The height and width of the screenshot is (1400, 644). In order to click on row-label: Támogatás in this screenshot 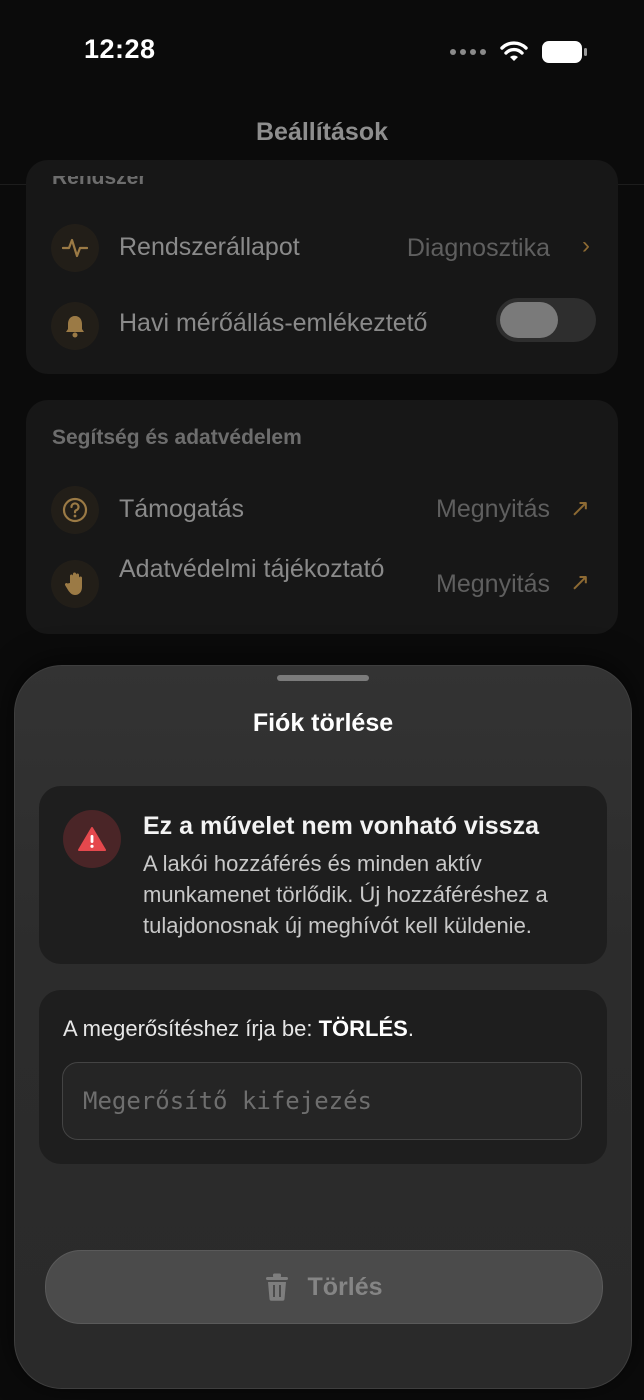, I will do `click(182, 509)`.